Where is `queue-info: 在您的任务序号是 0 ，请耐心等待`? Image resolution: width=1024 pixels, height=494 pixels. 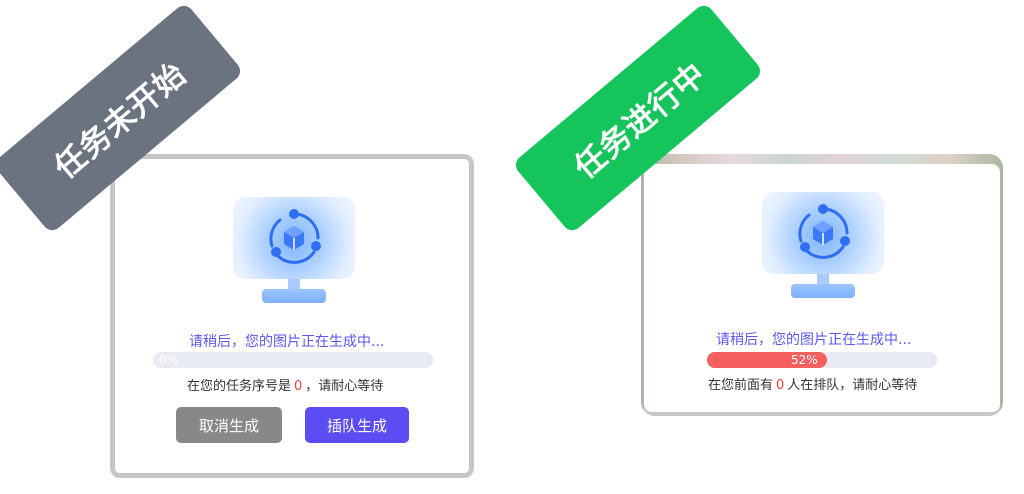
queue-info: 在您的任务序号是 0 ，请耐心等待 is located at coordinates (285, 384).